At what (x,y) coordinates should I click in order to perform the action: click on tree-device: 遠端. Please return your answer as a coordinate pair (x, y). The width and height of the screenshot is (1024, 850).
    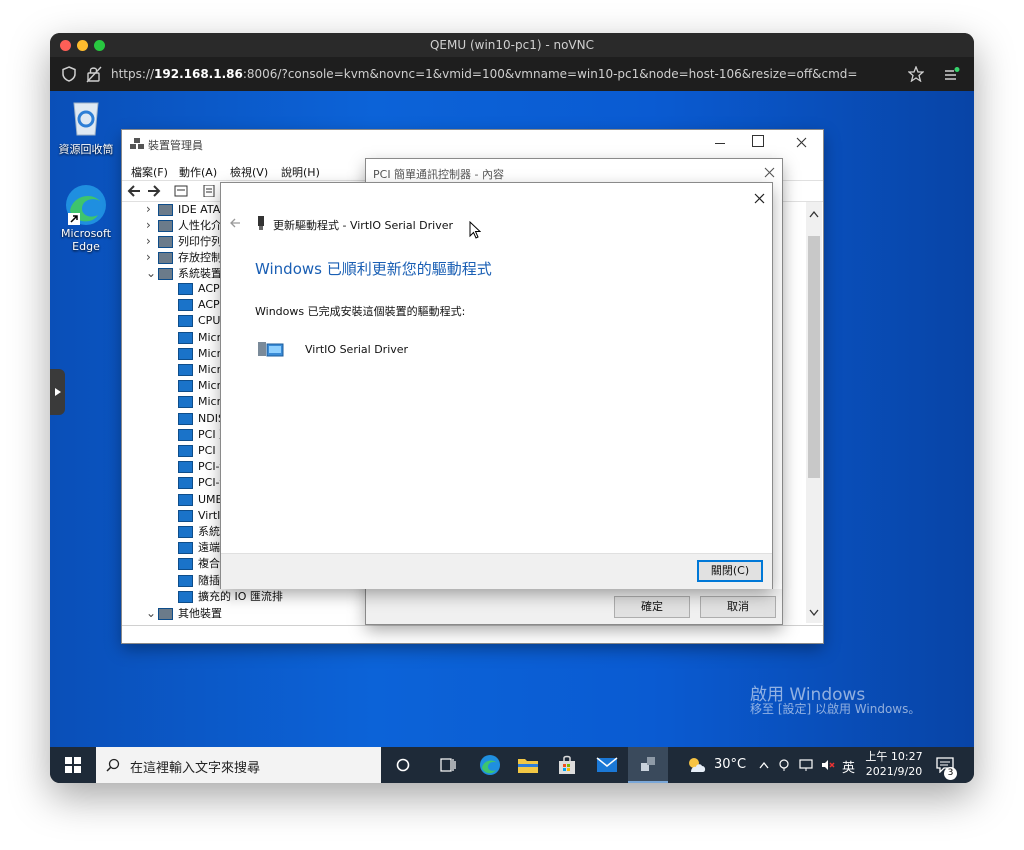
    Looking at the image, I should click on (199, 548).